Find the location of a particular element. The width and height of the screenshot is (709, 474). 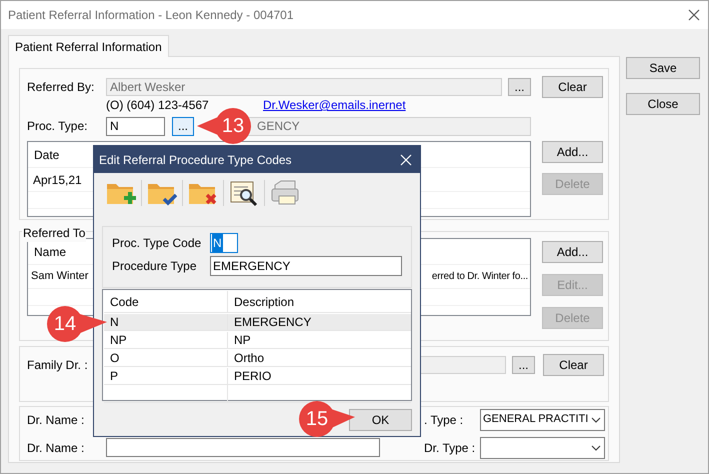

printer-icon is located at coordinates (285, 193).